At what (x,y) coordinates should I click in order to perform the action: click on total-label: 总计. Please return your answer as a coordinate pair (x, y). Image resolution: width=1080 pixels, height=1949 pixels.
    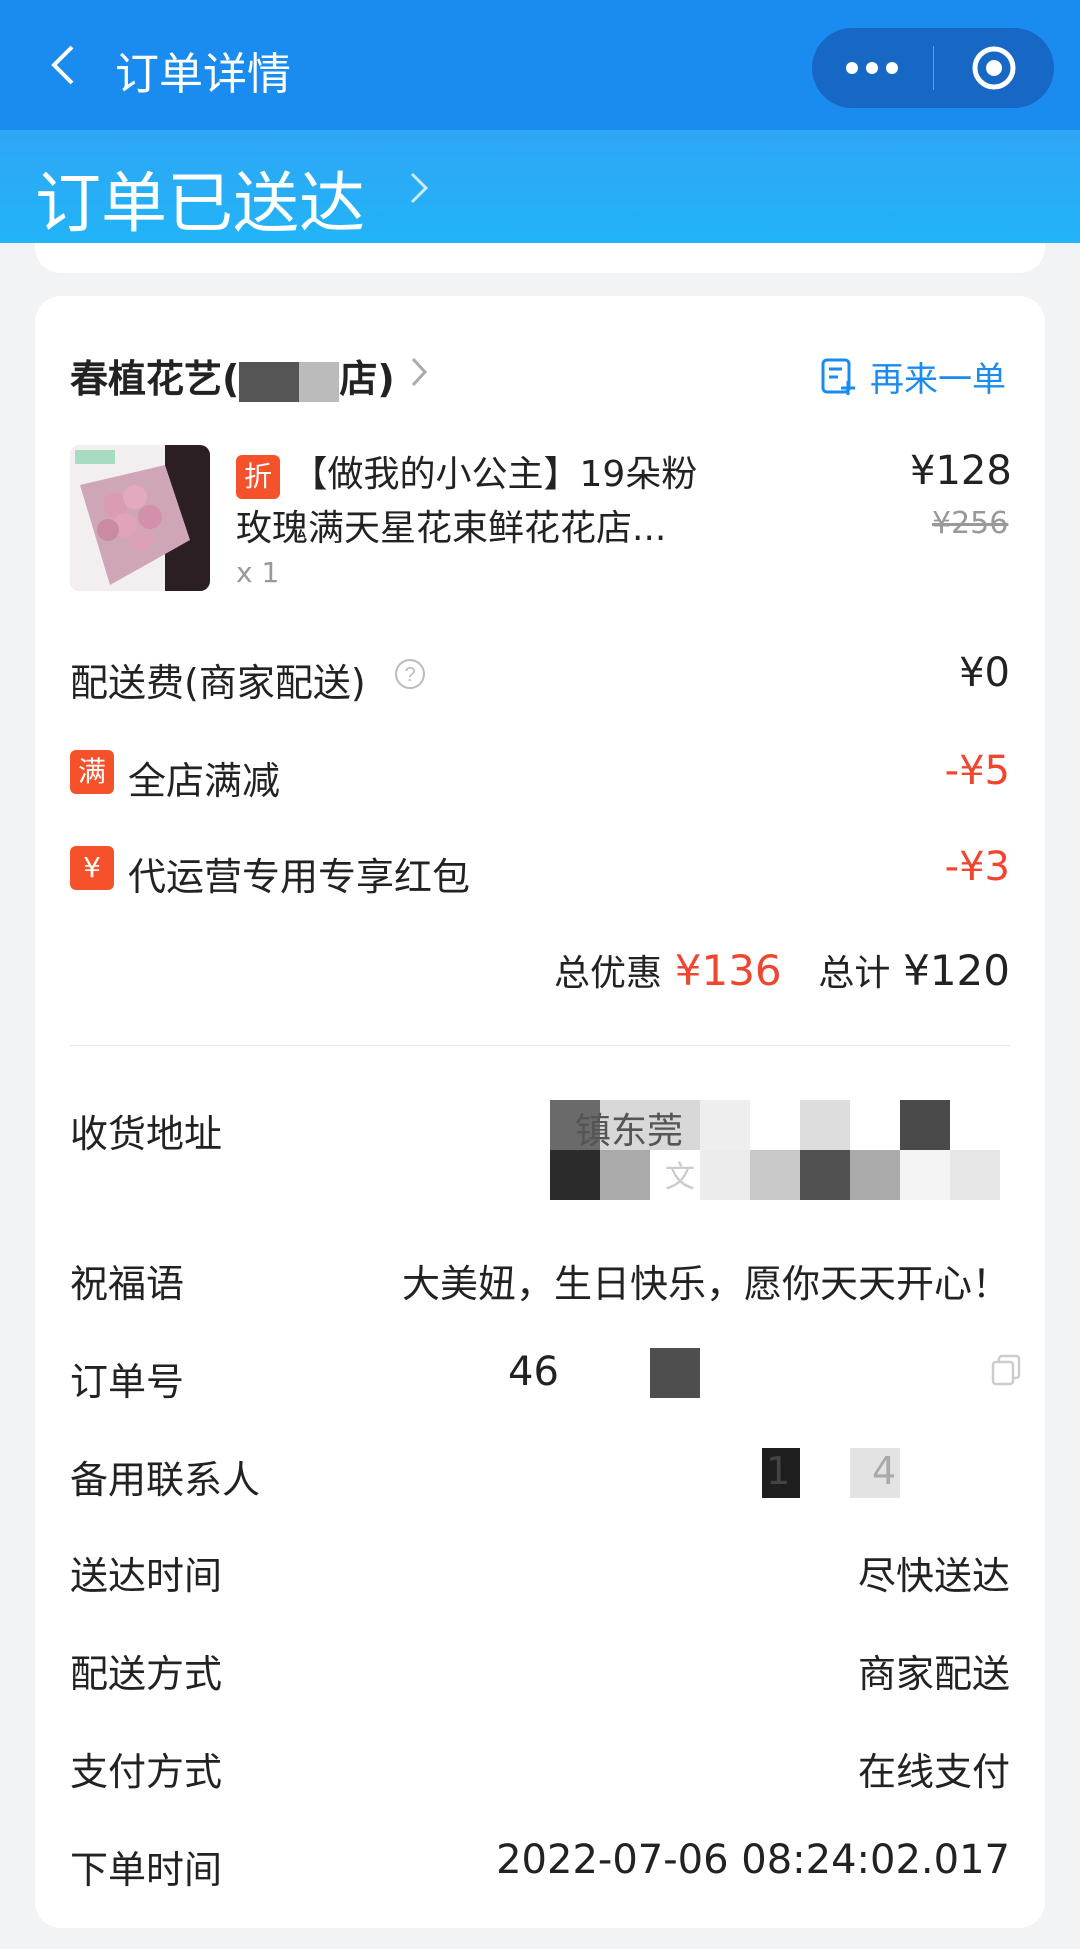
    Looking at the image, I should click on (854, 973).